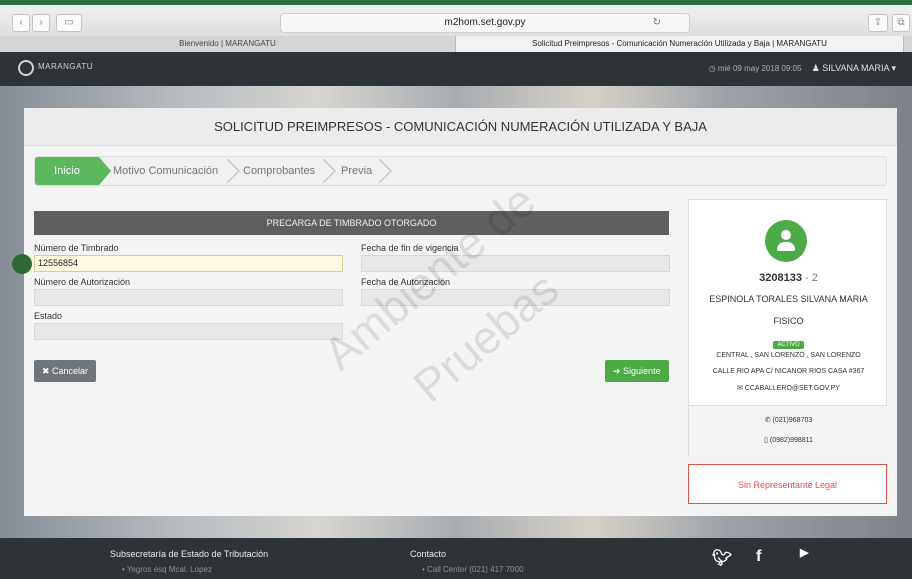 This screenshot has width=912, height=579. What do you see at coordinates (892, 68) in the screenshot?
I see `caret-down-icon: ▾` at bounding box center [892, 68].